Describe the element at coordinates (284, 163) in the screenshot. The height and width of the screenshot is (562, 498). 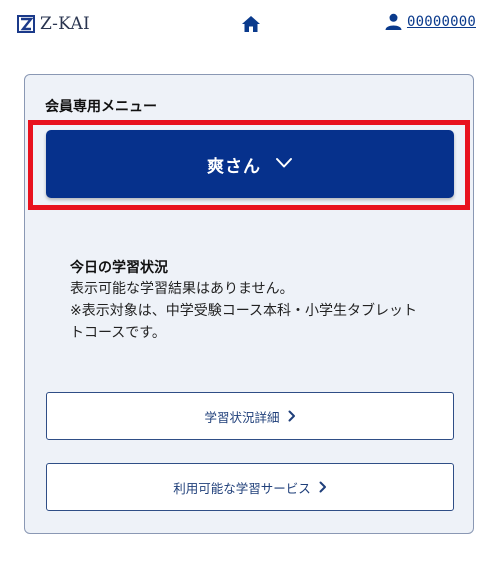
I see `chevron-down-icon` at that location.